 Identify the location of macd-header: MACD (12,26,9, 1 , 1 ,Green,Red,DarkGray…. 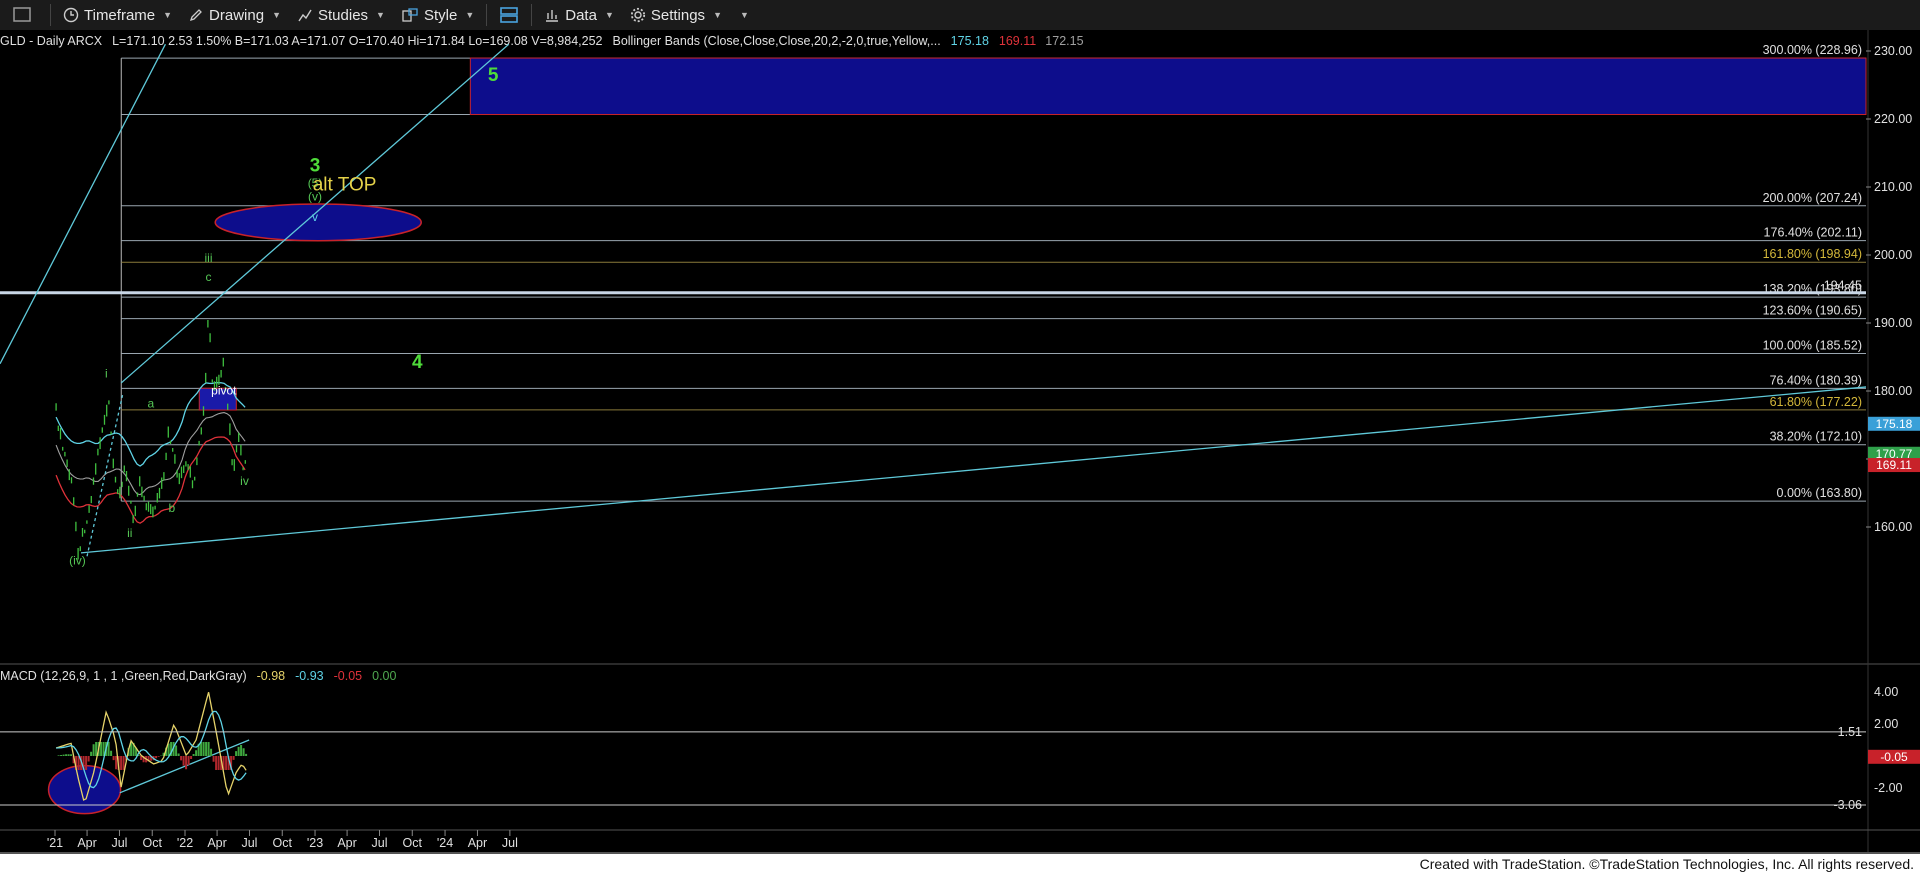
(198, 676).